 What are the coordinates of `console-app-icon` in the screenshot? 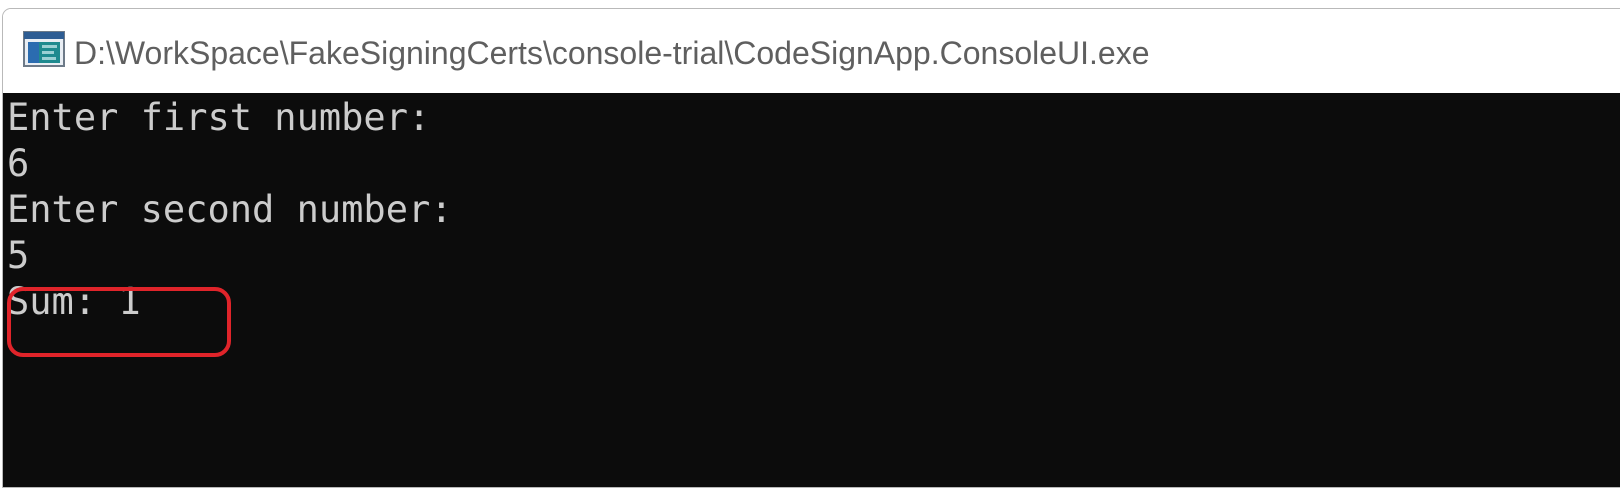 It's located at (44, 49).